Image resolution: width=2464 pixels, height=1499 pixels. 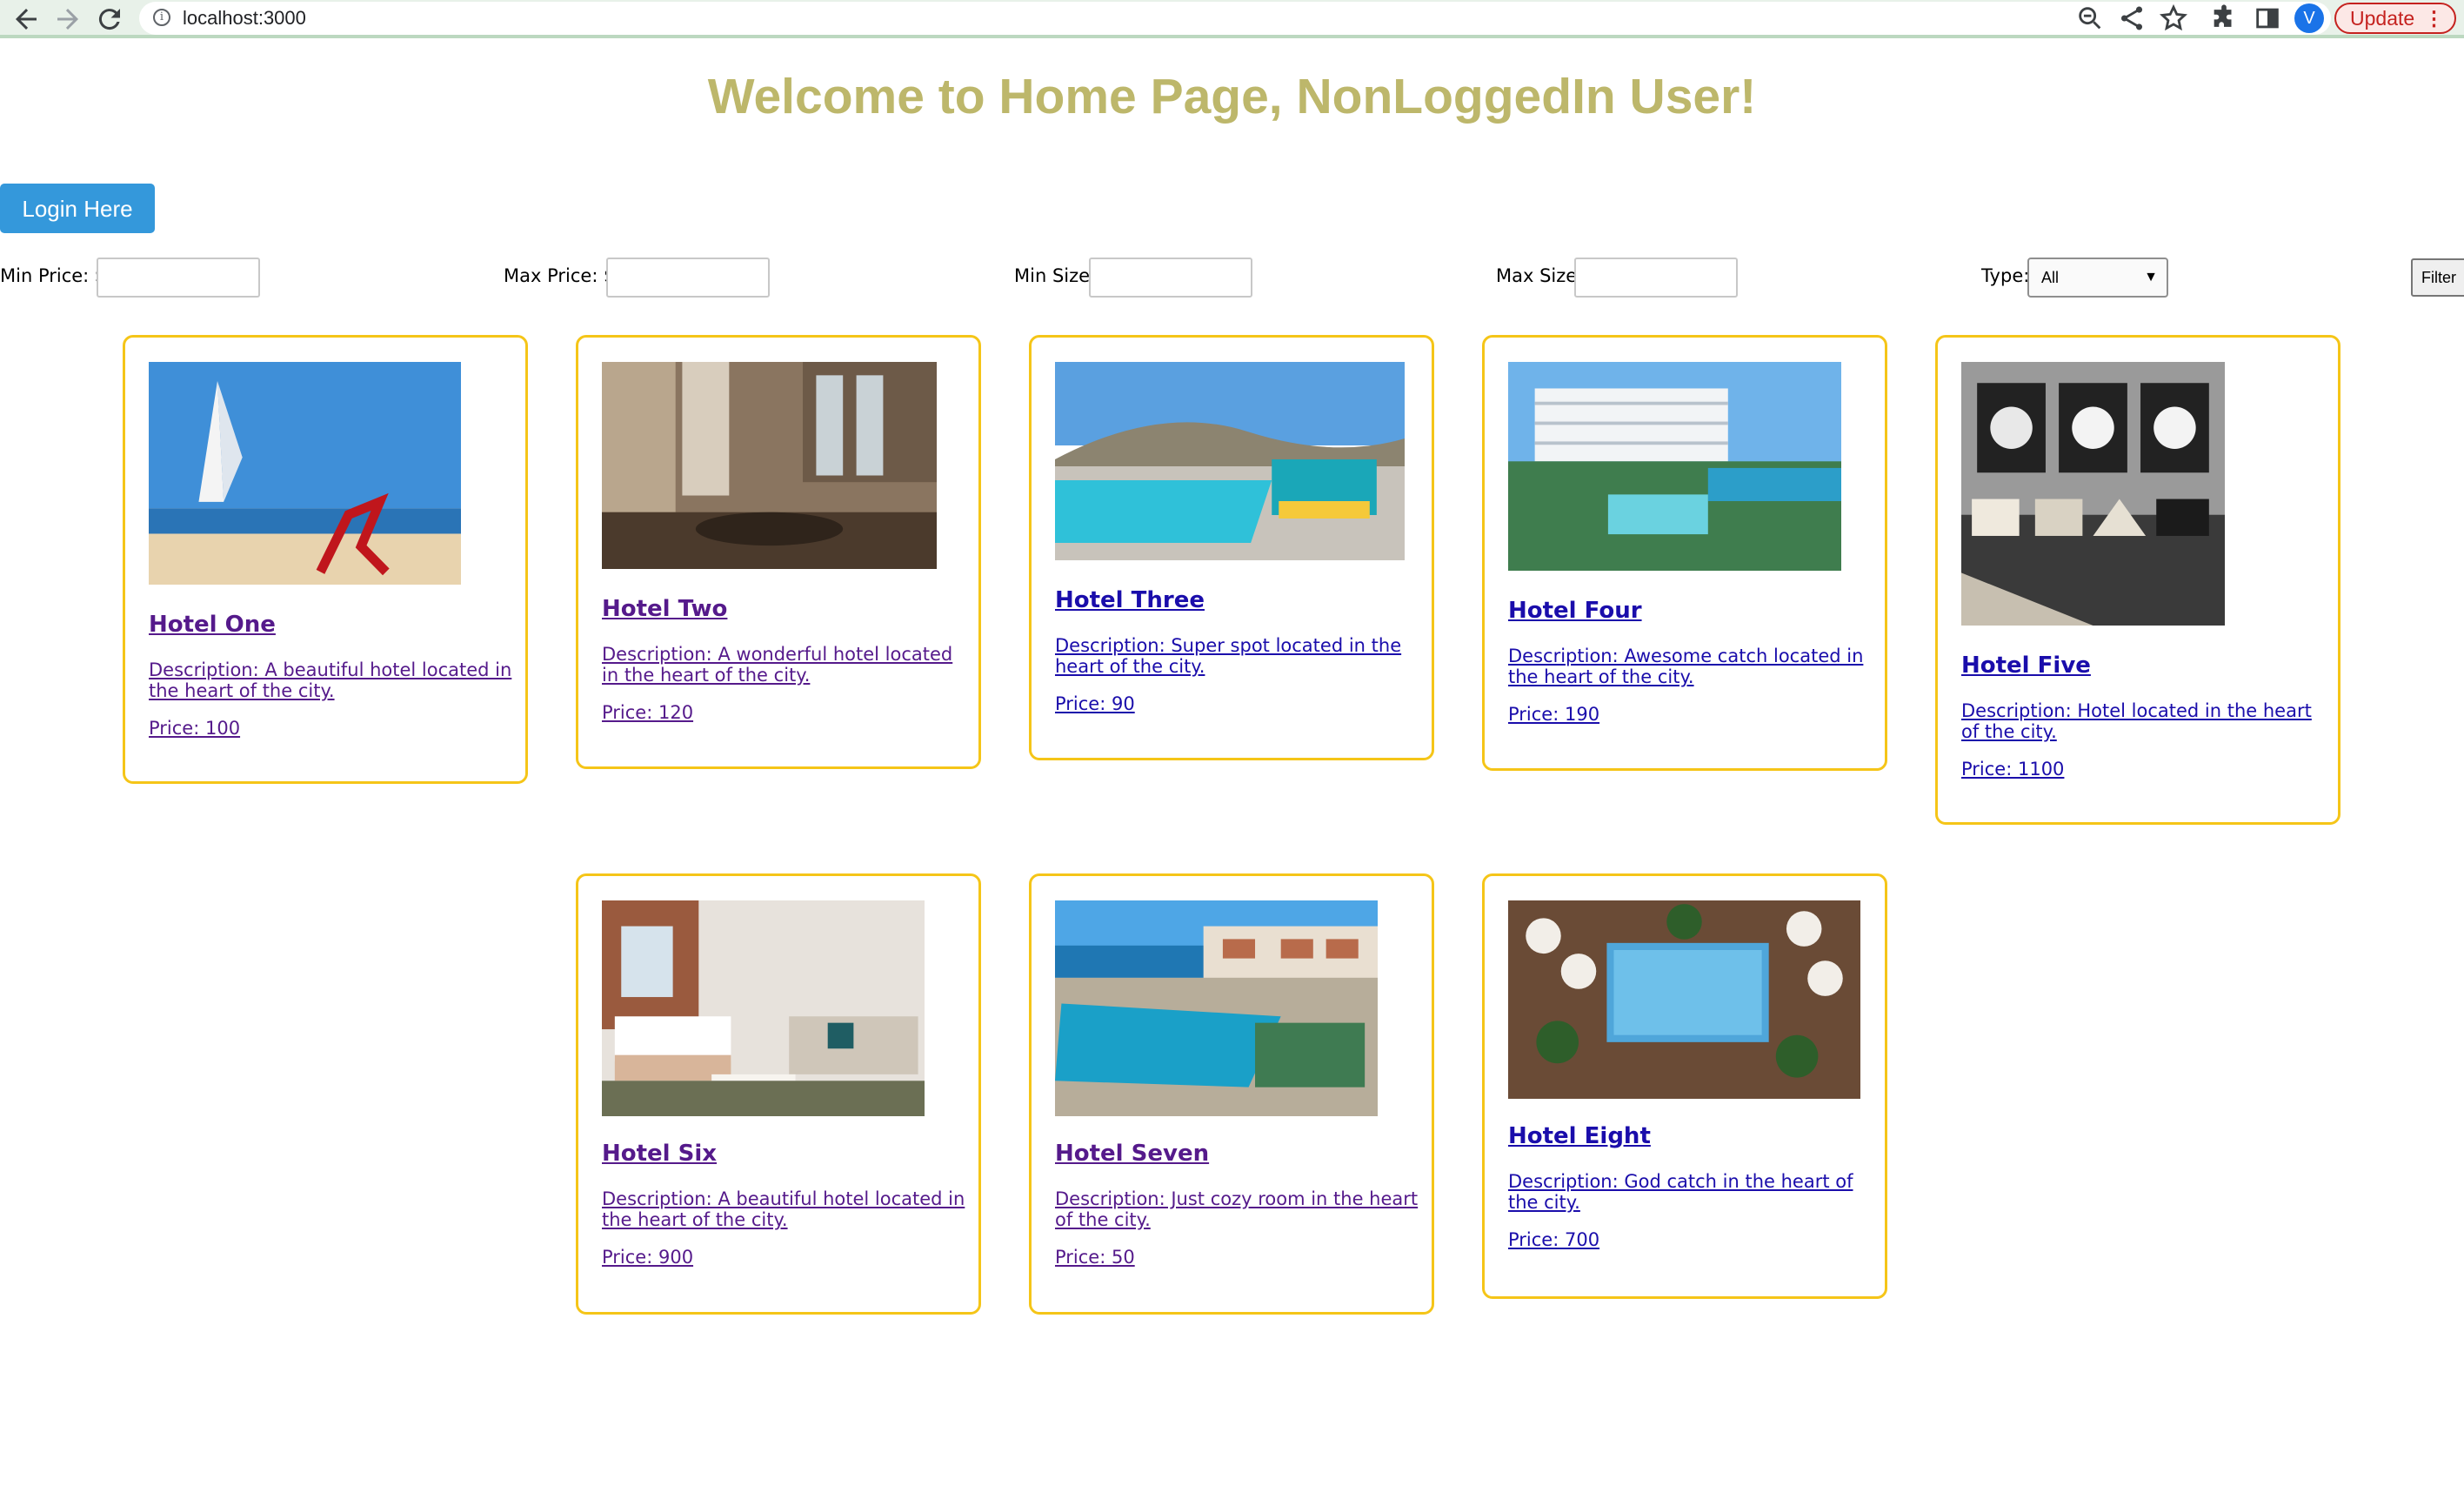 I want to click on browser-toolbar: i localhost:3000 V Update ⋮, so click(x=1232, y=19).